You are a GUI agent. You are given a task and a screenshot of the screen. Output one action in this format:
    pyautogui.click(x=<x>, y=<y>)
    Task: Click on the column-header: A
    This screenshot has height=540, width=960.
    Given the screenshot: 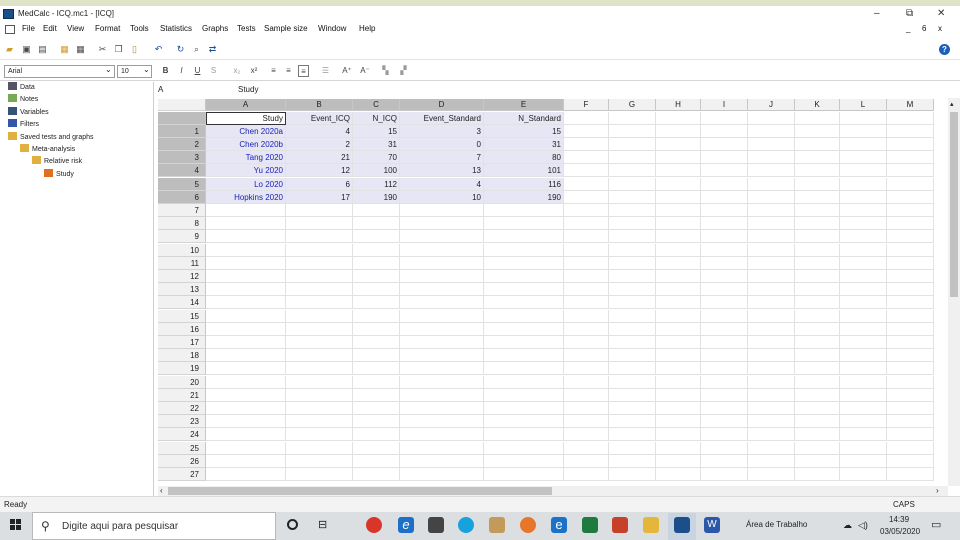 What is the action you would take?
    pyautogui.click(x=246, y=105)
    